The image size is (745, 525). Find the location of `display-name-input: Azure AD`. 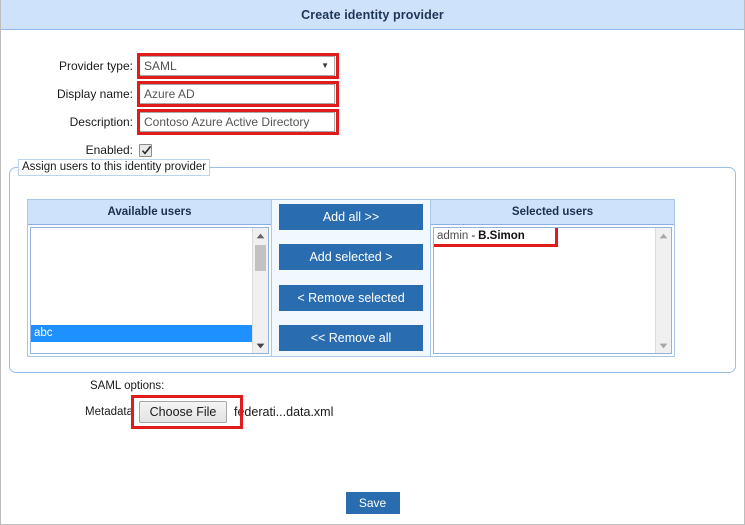

display-name-input: Azure AD is located at coordinates (237, 94).